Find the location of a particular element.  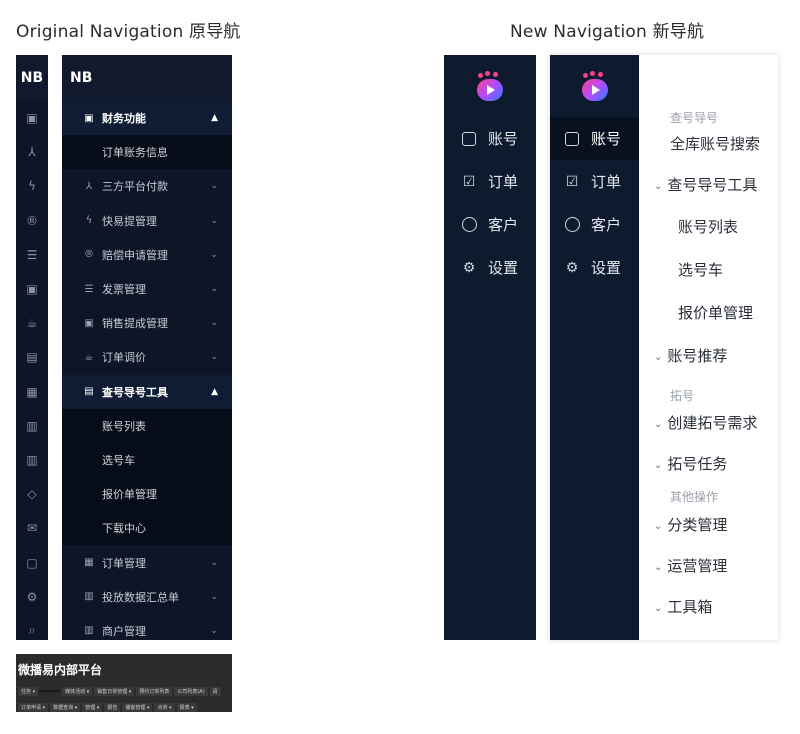

menu-account-list: 账号列表 is located at coordinates (147, 425).